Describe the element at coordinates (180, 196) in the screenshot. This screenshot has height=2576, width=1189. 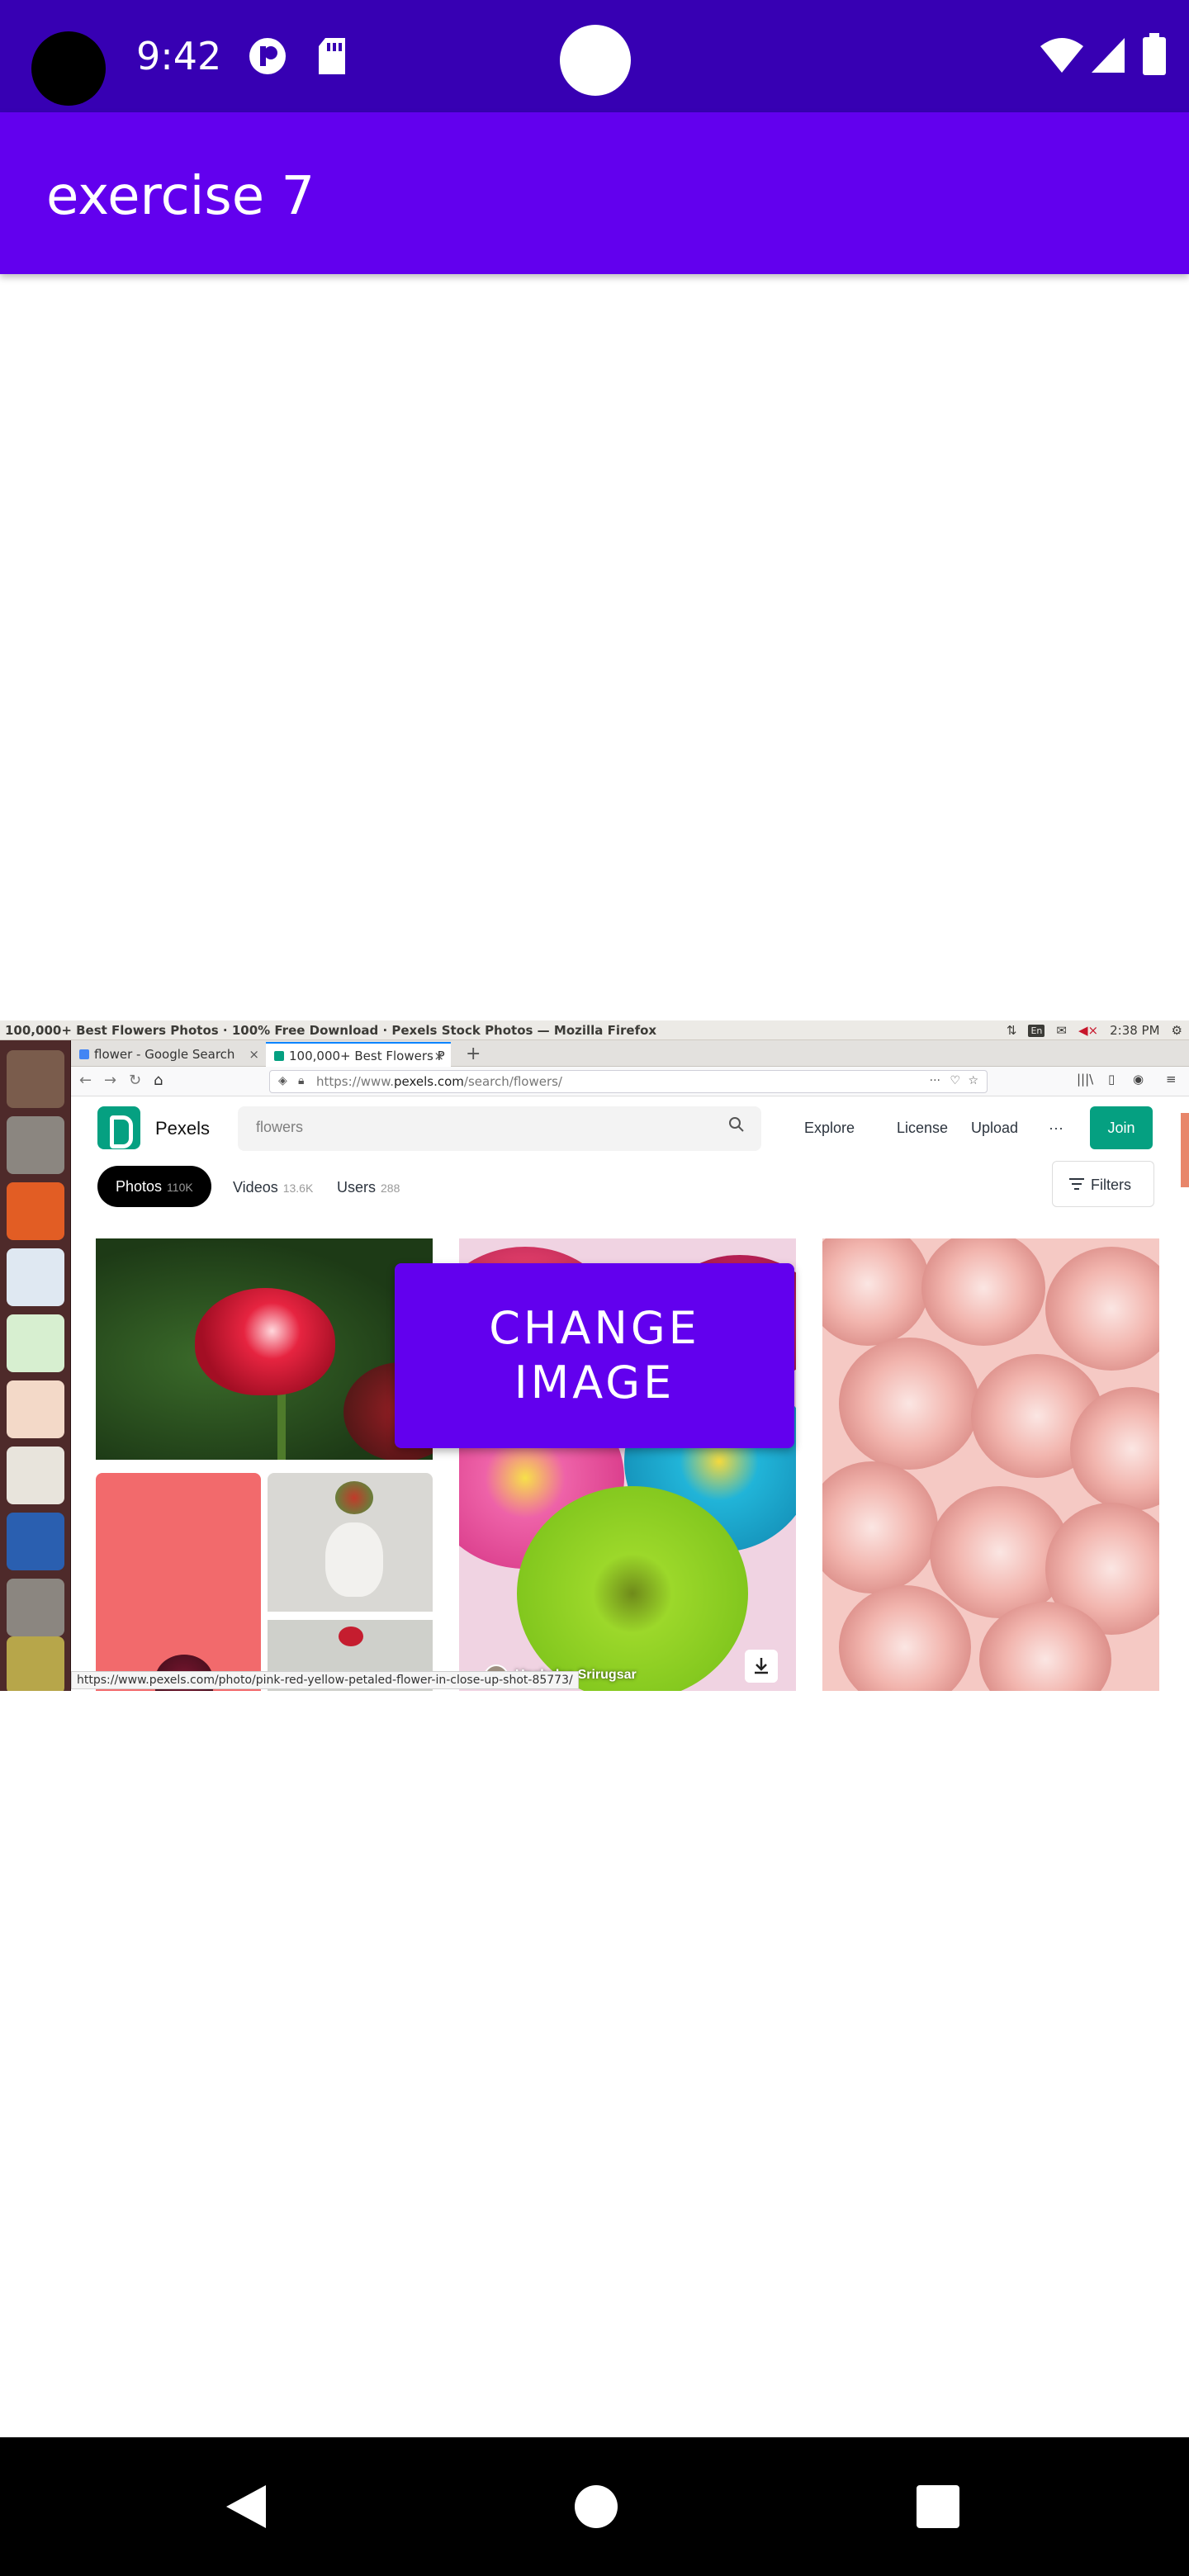
I see `app-title: exercise 7` at that location.